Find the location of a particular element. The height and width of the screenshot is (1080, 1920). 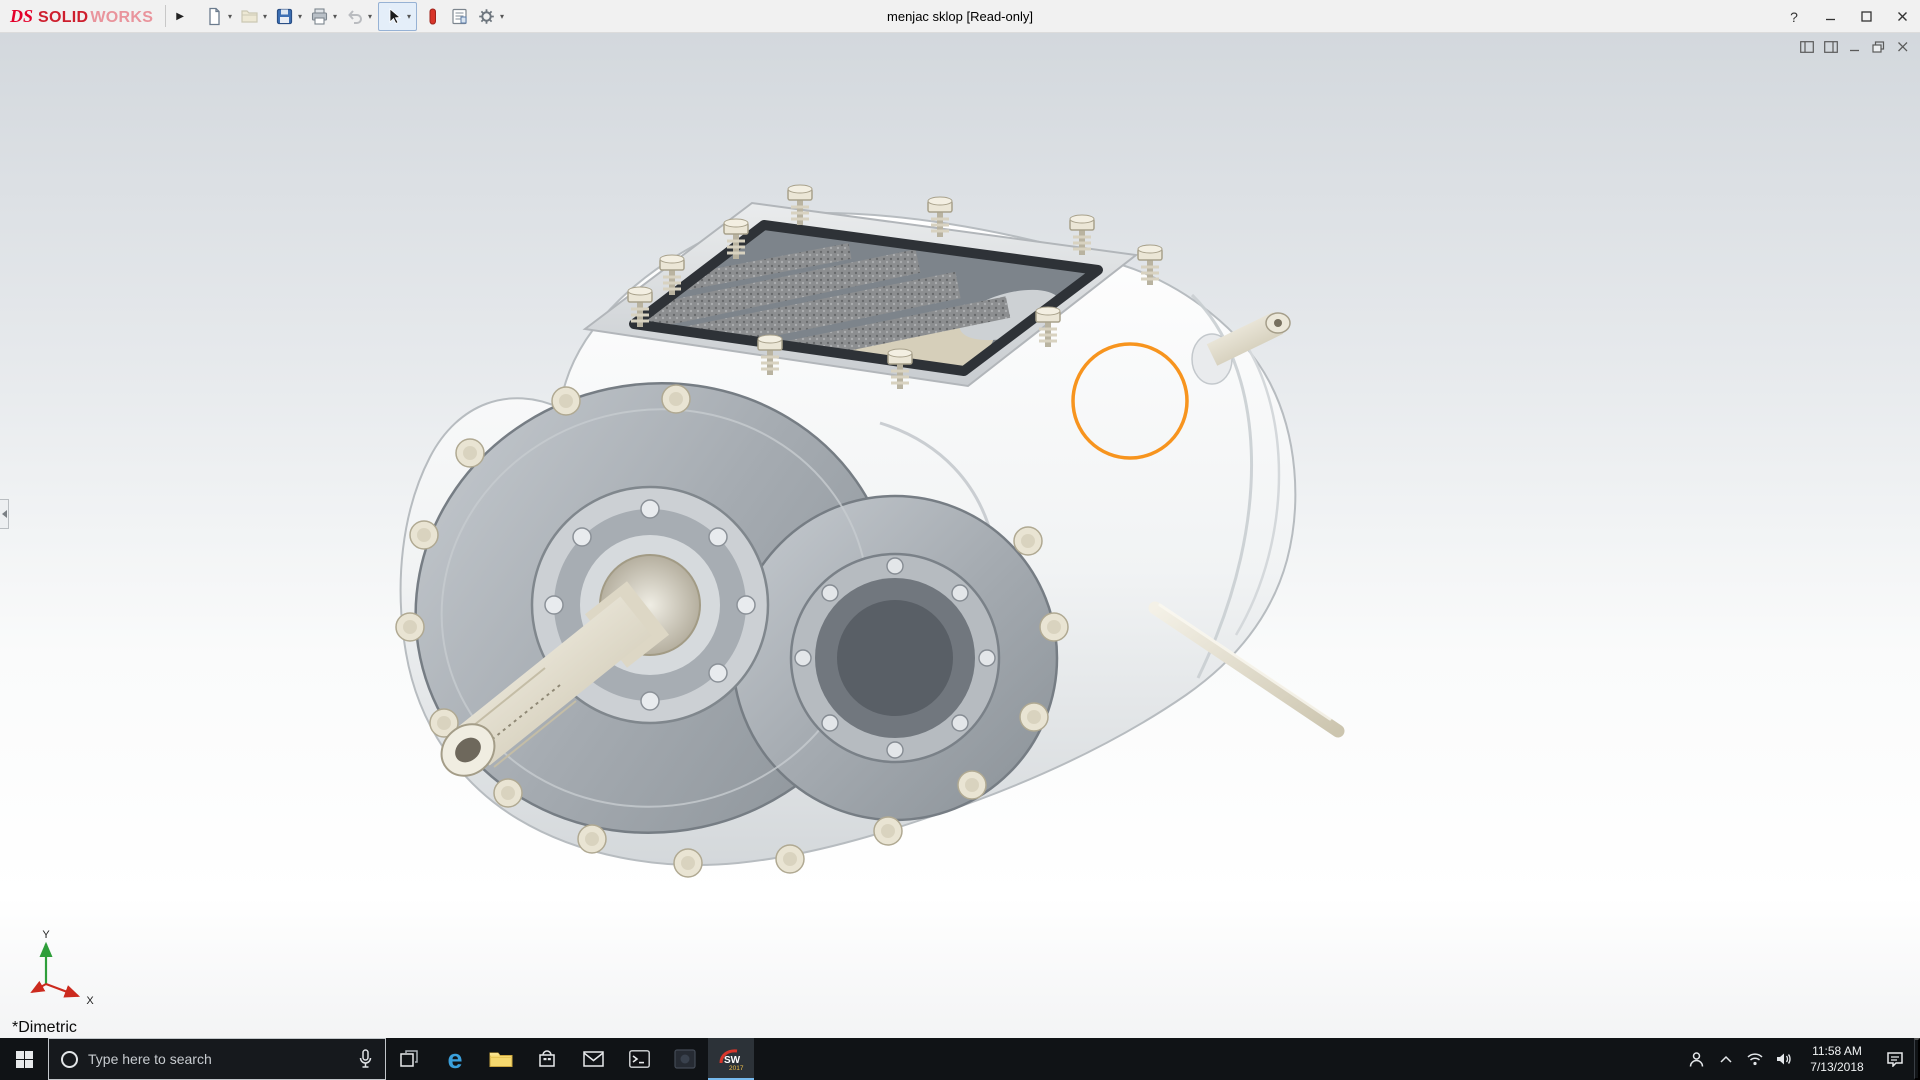

select-dropdown-caret: ▾ is located at coordinates (411, 16).